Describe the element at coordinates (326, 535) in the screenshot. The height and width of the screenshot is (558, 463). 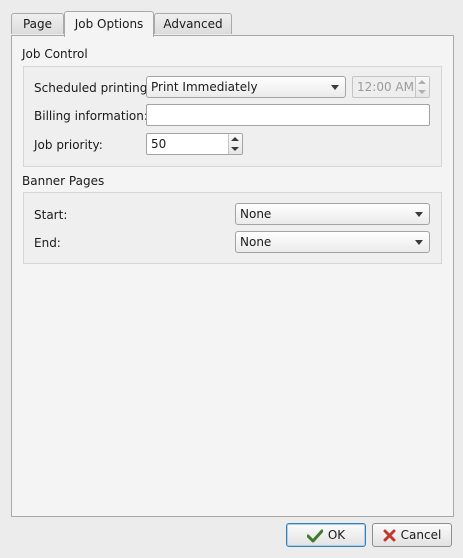
I see `ok-button: OK` at that location.